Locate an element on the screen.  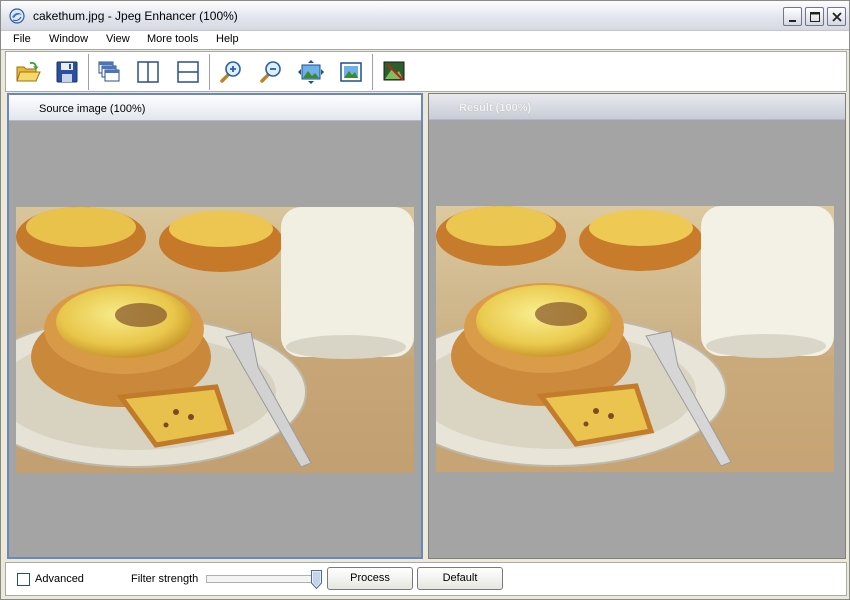
filter-strength-slider is located at coordinates (265, 579).